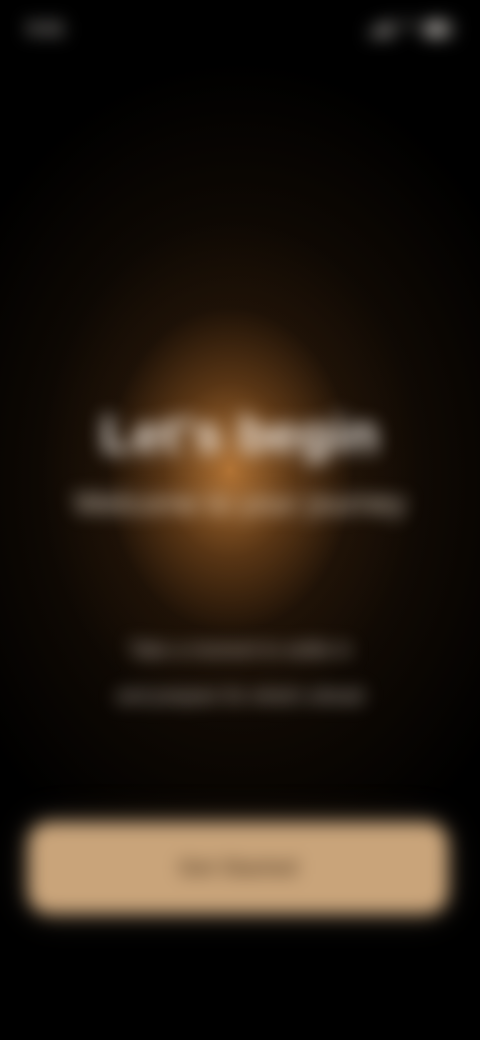 The image size is (480, 1040). What do you see at coordinates (240, 650) in the screenshot?
I see `description-line-1: Take a moment to settle in` at bounding box center [240, 650].